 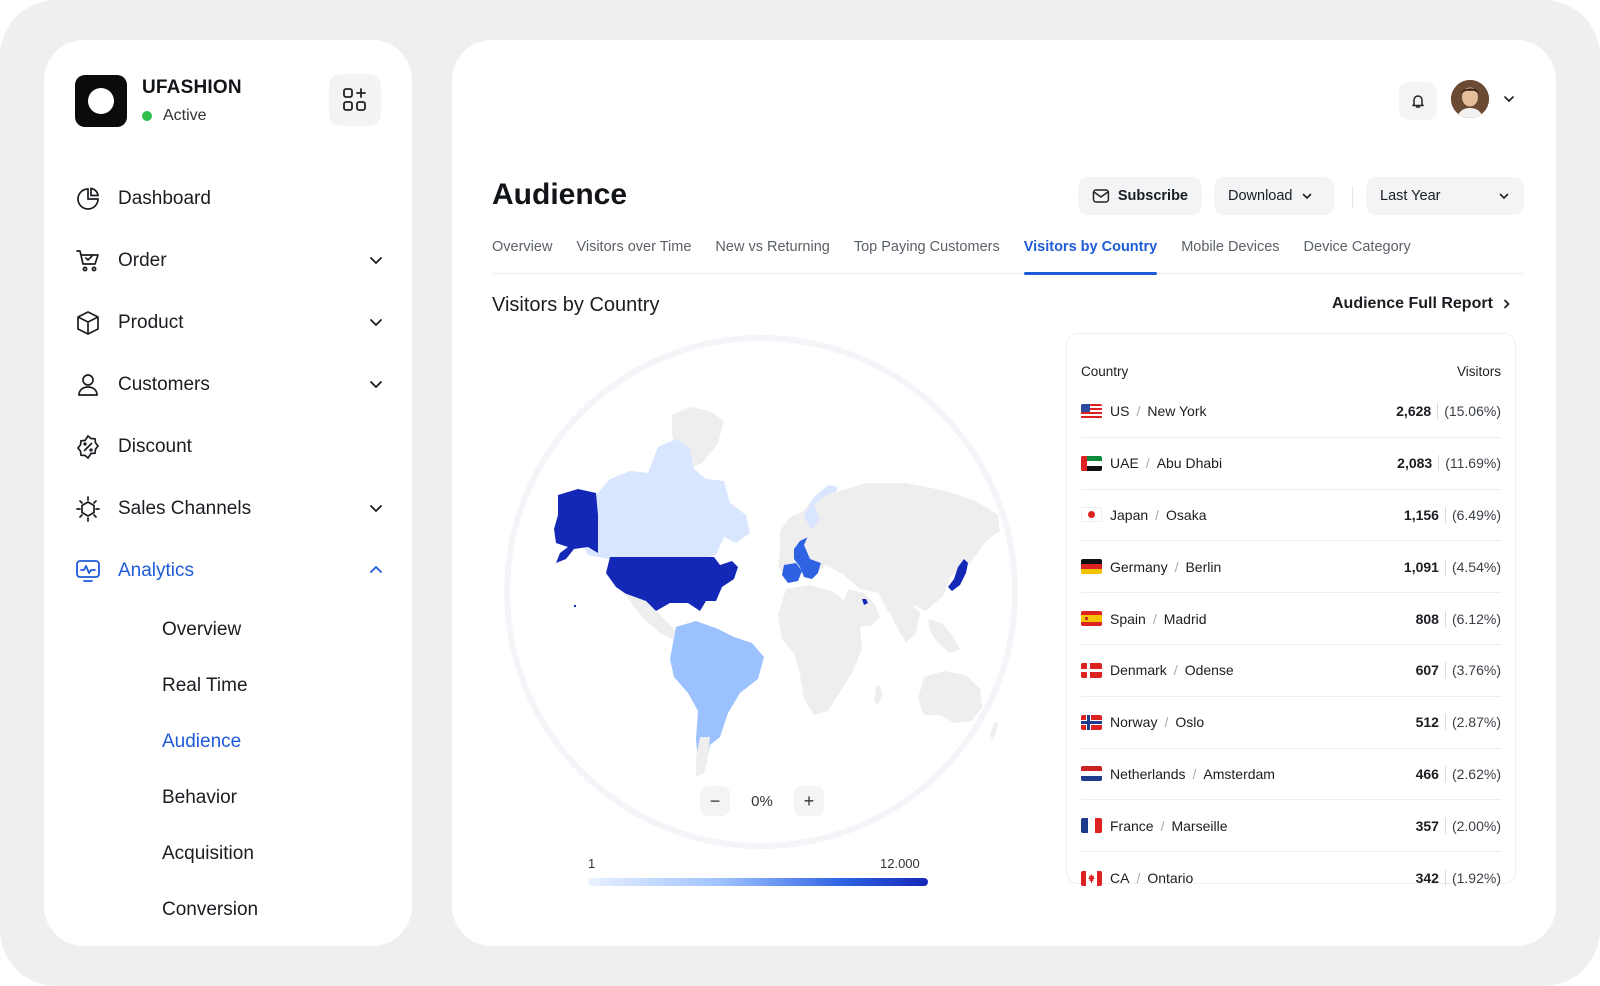 What do you see at coordinates (155, 446) in the screenshot?
I see `sidebar-item-label: Discount` at bounding box center [155, 446].